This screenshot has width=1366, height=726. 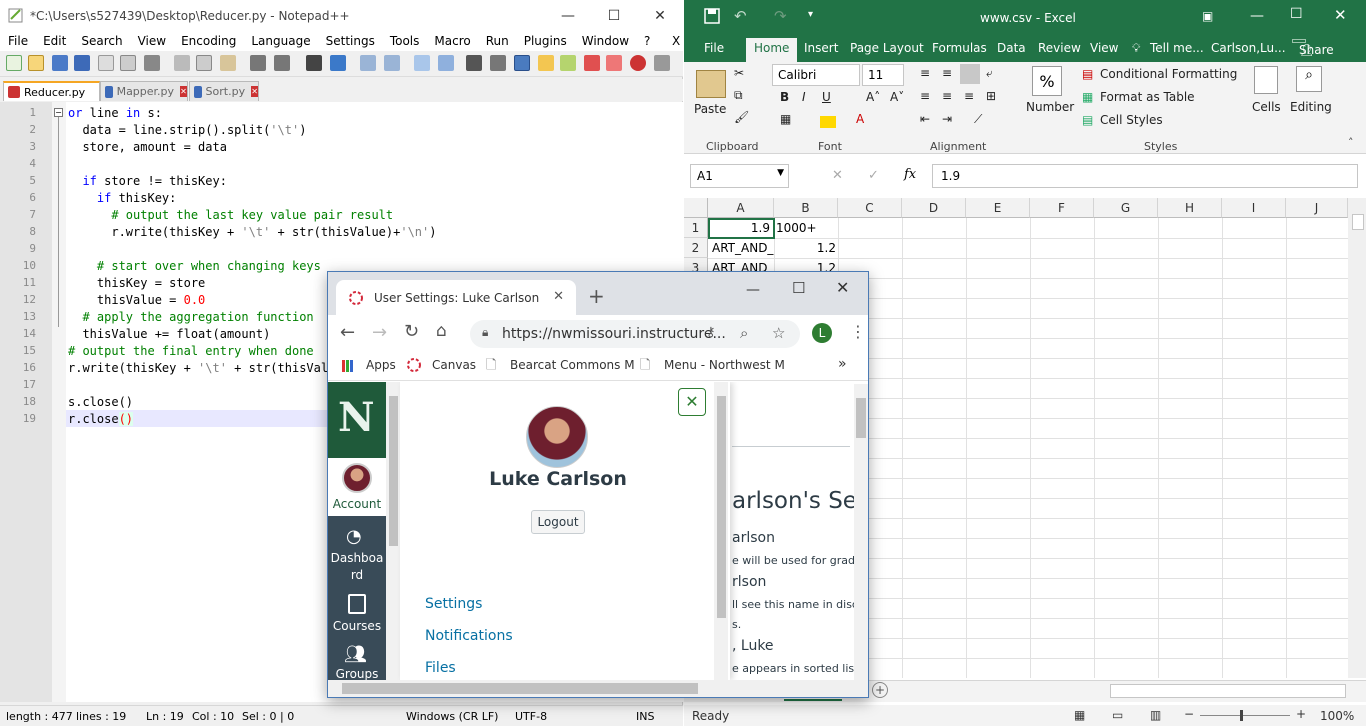 I want to click on menu-file: File, so click(x=17, y=41).